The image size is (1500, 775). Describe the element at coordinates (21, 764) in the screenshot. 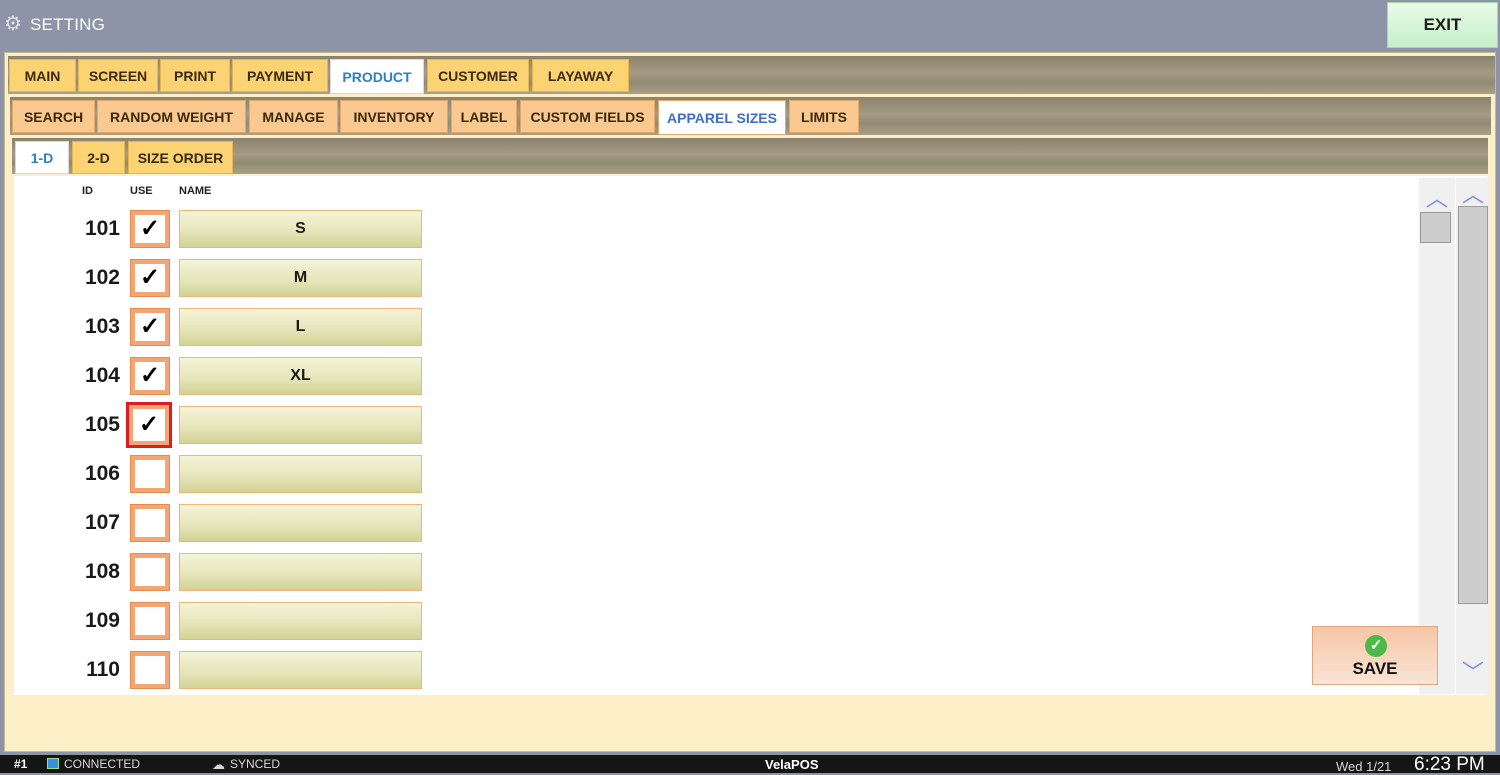

I see `station-number: #1` at that location.